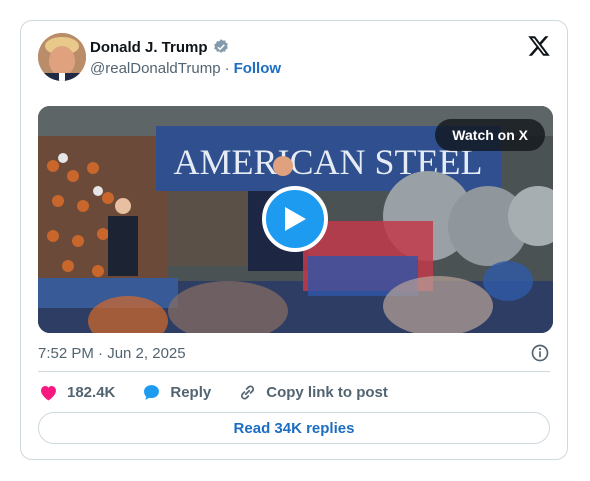 This screenshot has width=590, height=481. Describe the element at coordinates (248, 392) in the screenshot. I see `link-icon` at that location.